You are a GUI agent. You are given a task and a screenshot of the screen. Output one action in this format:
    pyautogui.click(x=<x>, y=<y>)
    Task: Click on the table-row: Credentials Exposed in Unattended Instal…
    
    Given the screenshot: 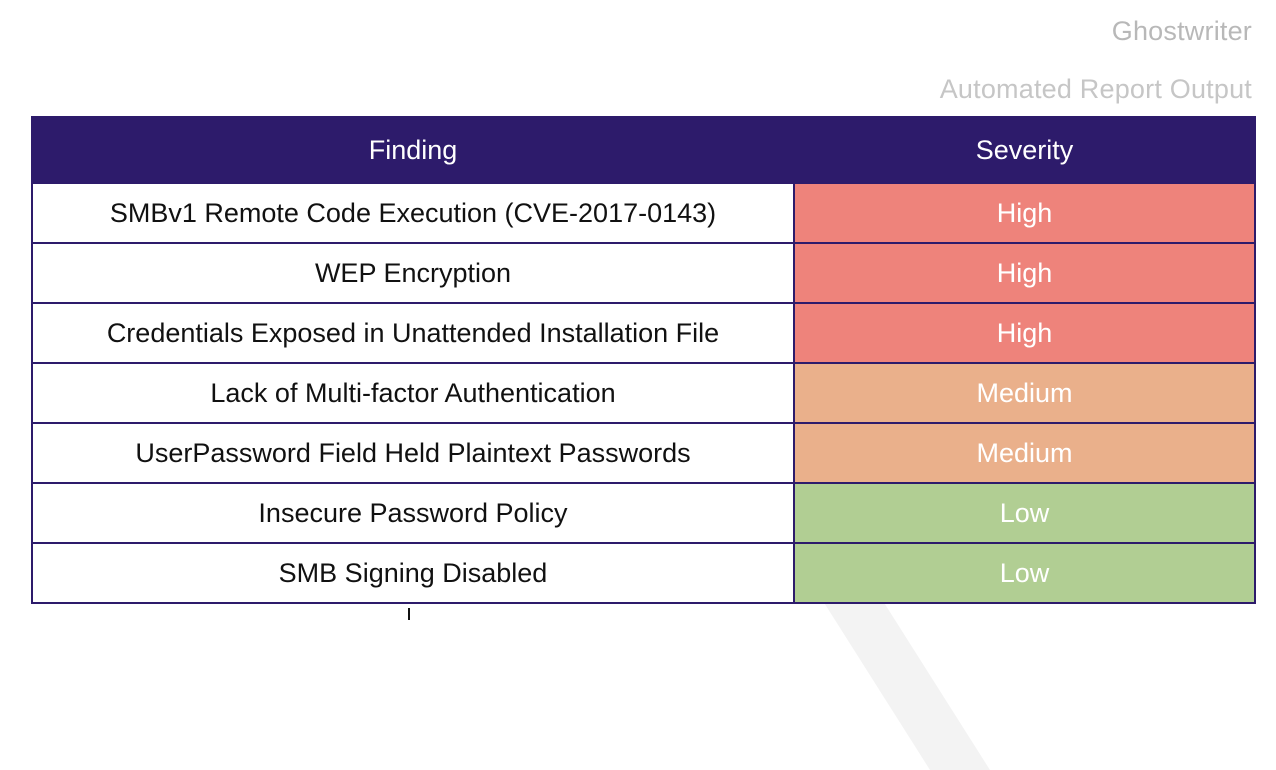 What is the action you would take?
    pyautogui.click(x=643, y=333)
    